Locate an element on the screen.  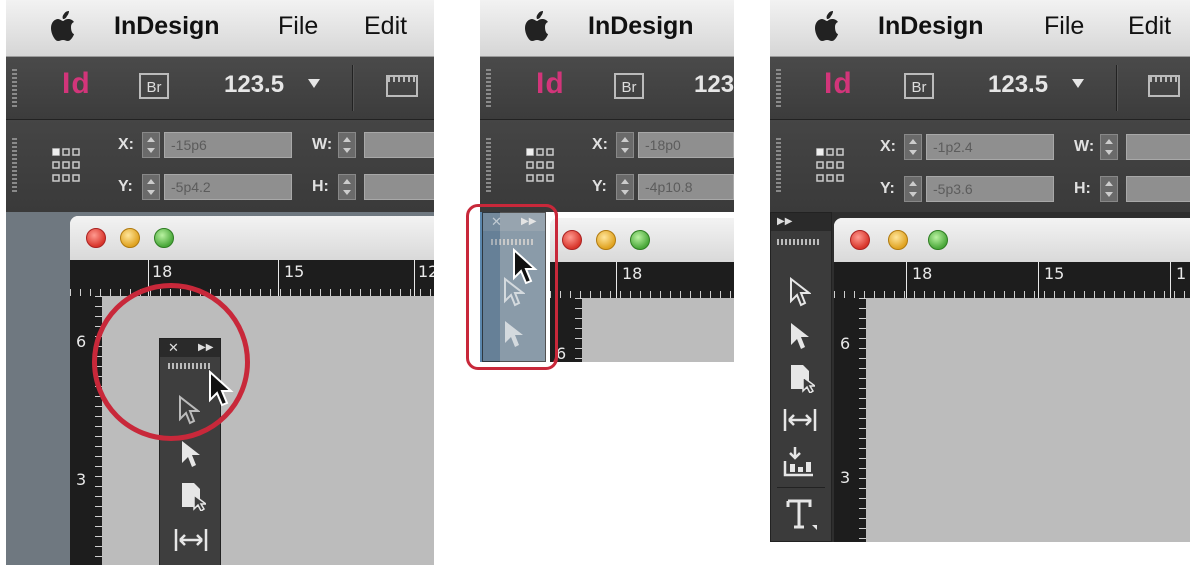
w-label: W: is located at coordinates (1084, 146).